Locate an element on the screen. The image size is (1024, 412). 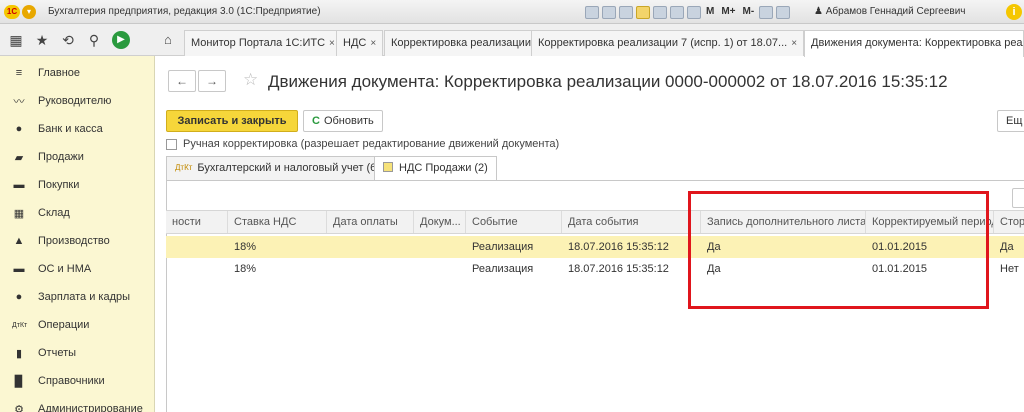
annotation-highlight is located at coordinates (838, 250).